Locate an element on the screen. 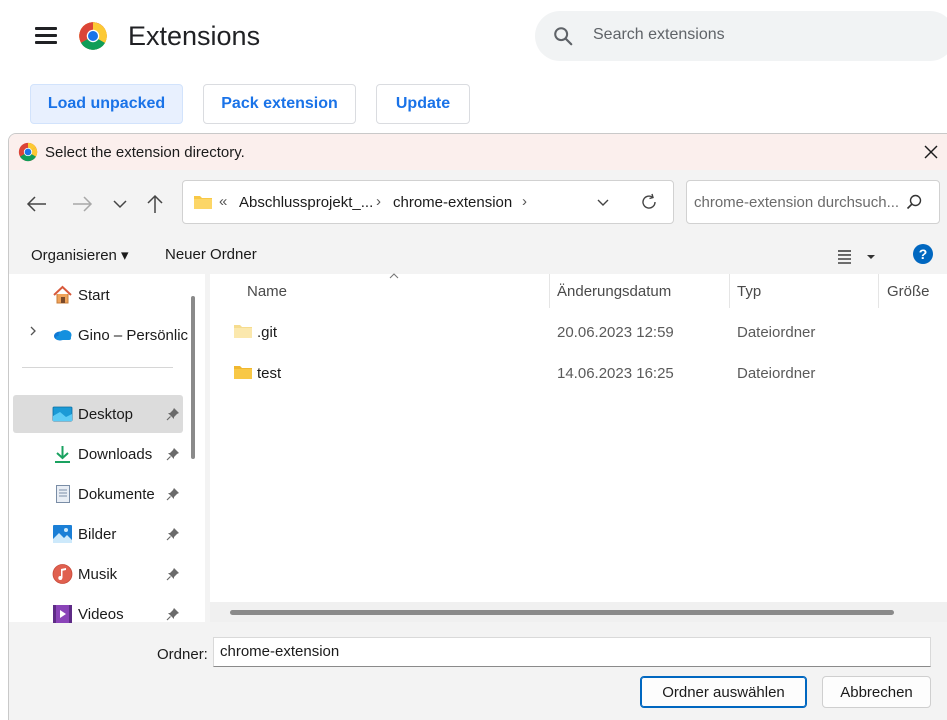 The height and width of the screenshot is (720, 947). nav-item-start: Start is located at coordinates (98, 295).